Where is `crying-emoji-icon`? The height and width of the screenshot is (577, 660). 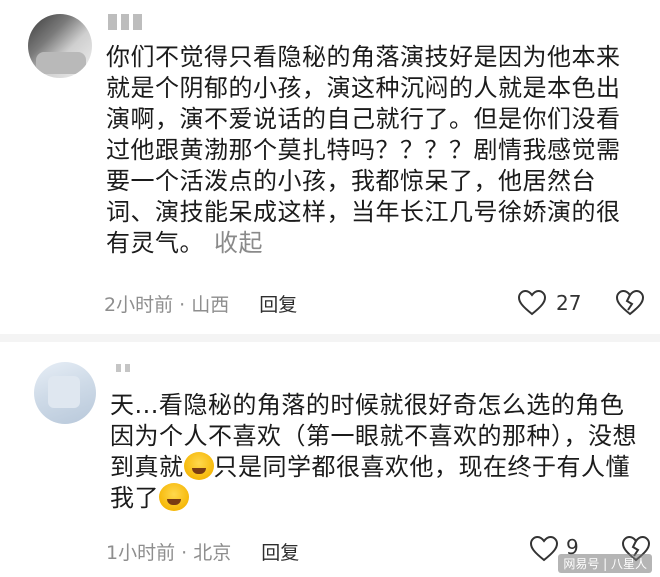 crying-emoji-icon is located at coordinates (174, 497).